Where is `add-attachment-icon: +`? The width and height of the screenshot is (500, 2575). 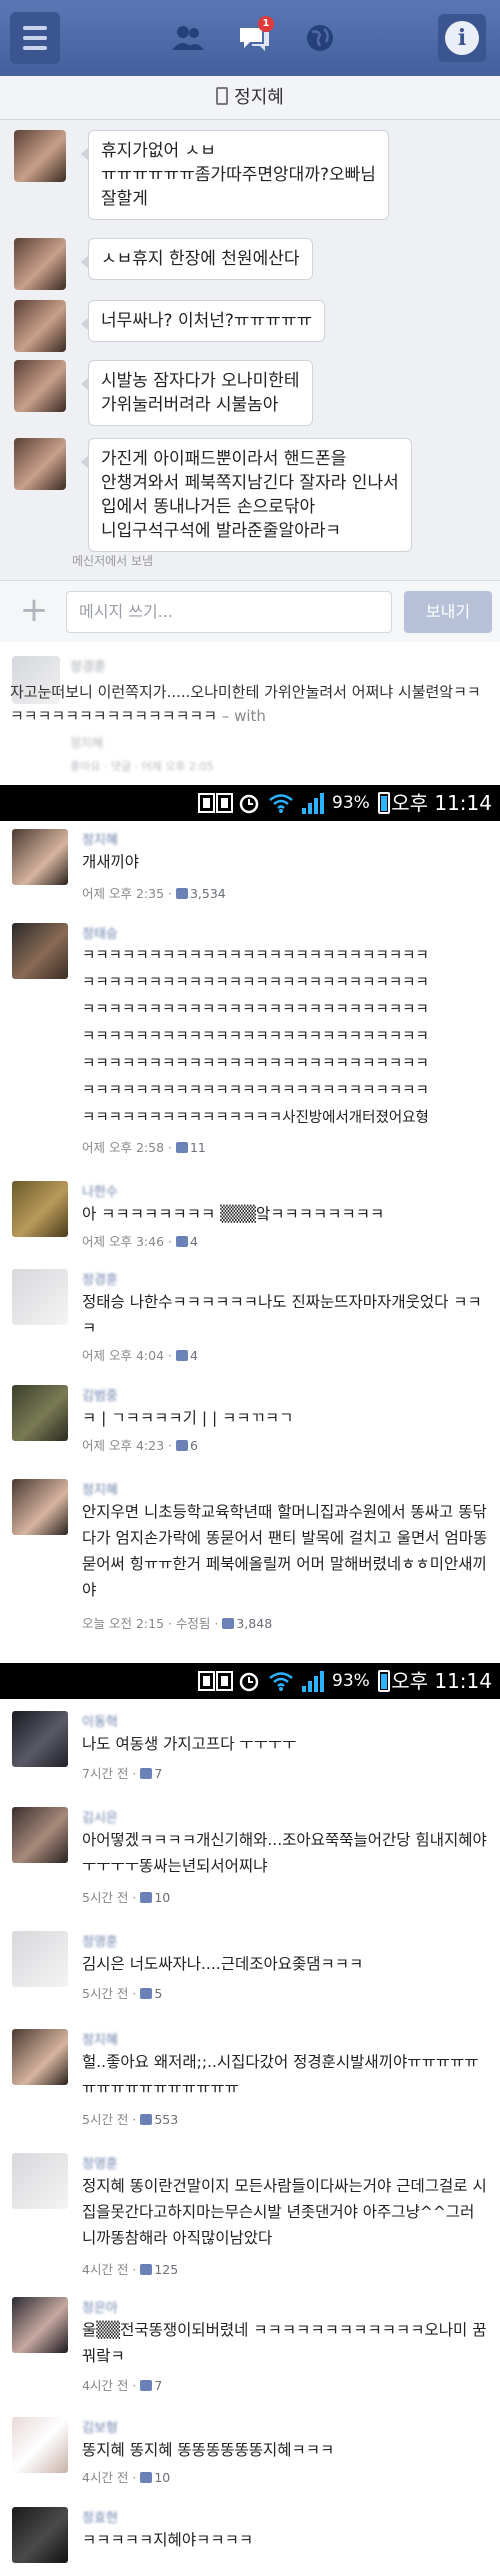 add-attachment-icon: + is located at coordinates (34, 610).